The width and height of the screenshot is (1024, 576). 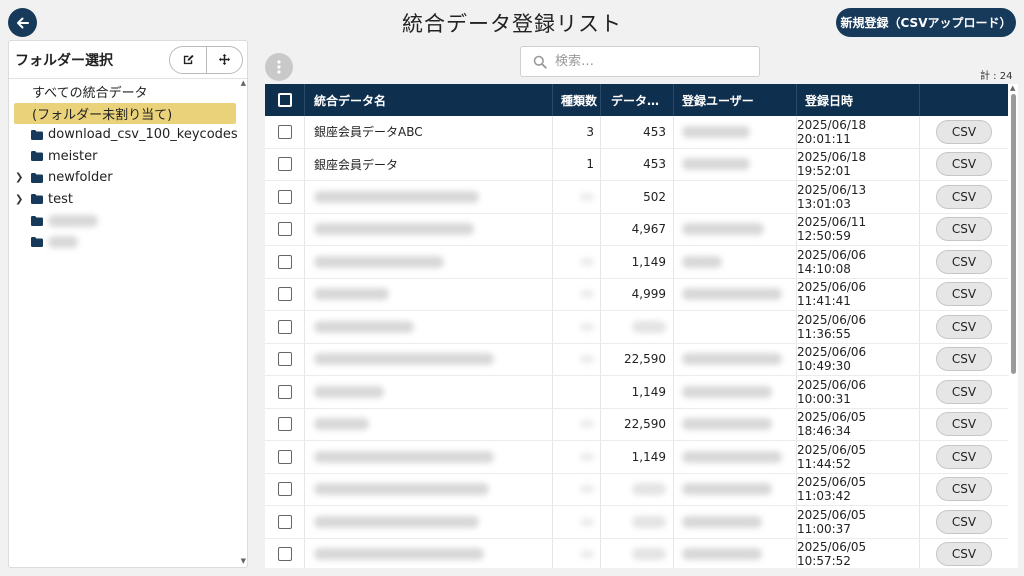 I want to click on table-row: 1,149 2025/06/06 10:00:31 CSV, so click(x=636, y=392).